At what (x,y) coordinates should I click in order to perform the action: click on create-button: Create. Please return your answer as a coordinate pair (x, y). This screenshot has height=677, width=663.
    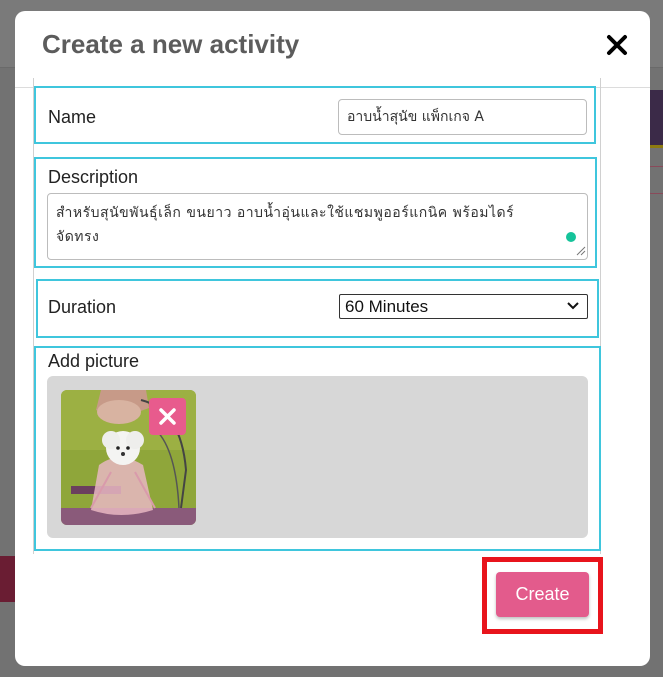
    Looking at the image, I should click on (542, 594).